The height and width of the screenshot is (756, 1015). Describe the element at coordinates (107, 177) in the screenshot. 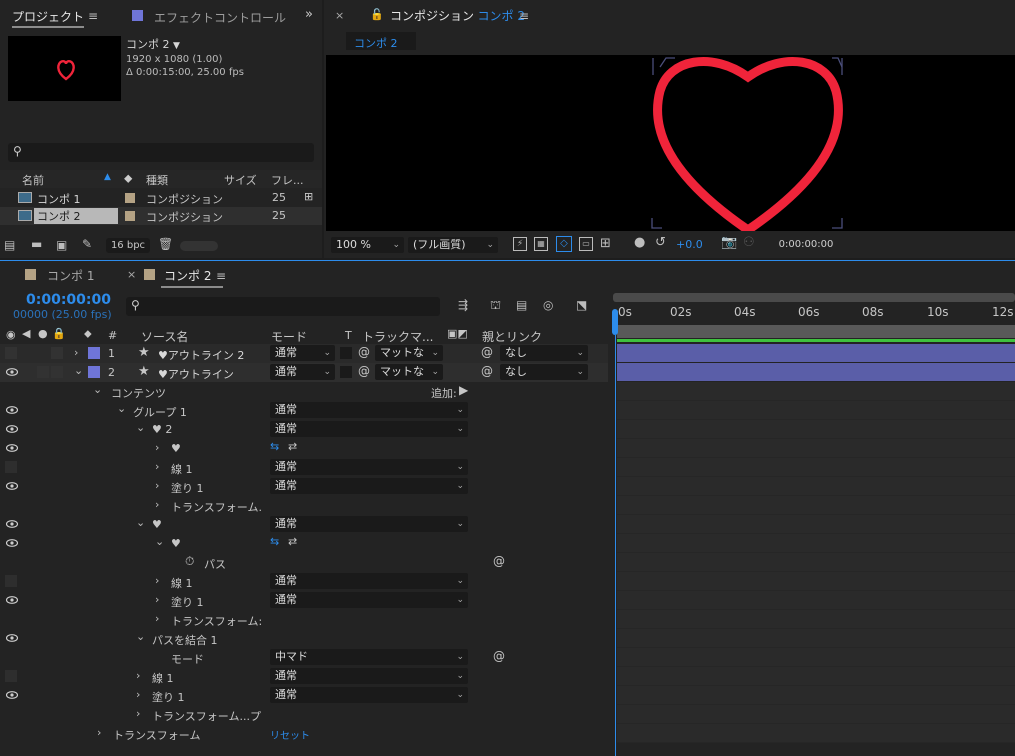

I see `sort-asc-icon: ▲` at that location.